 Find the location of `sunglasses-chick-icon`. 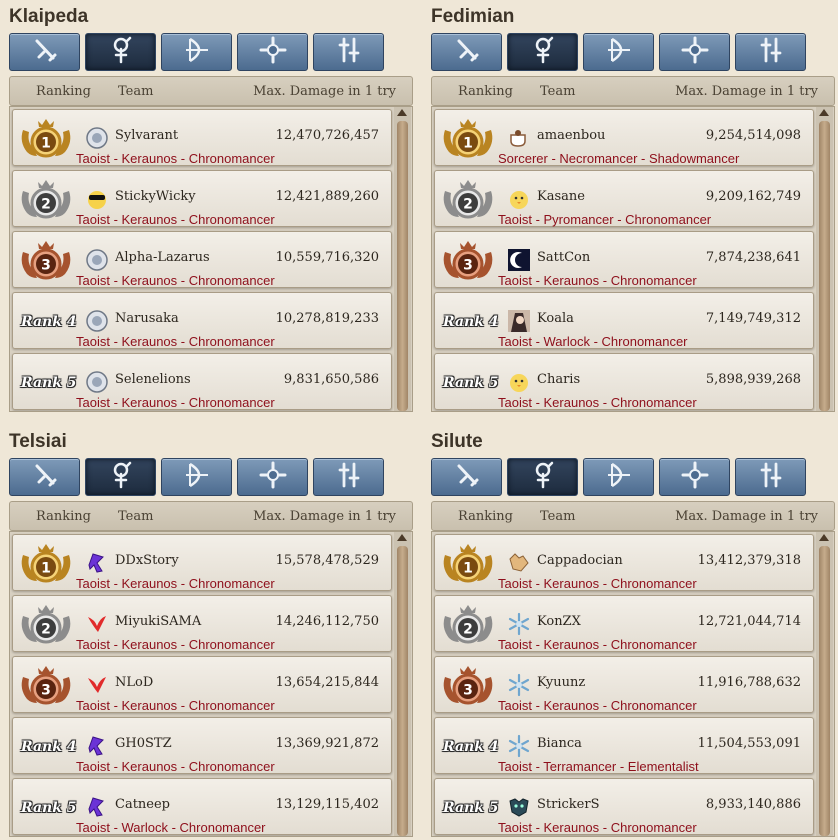

sunglasses-chick-icon is located at coordinates (97, 199).